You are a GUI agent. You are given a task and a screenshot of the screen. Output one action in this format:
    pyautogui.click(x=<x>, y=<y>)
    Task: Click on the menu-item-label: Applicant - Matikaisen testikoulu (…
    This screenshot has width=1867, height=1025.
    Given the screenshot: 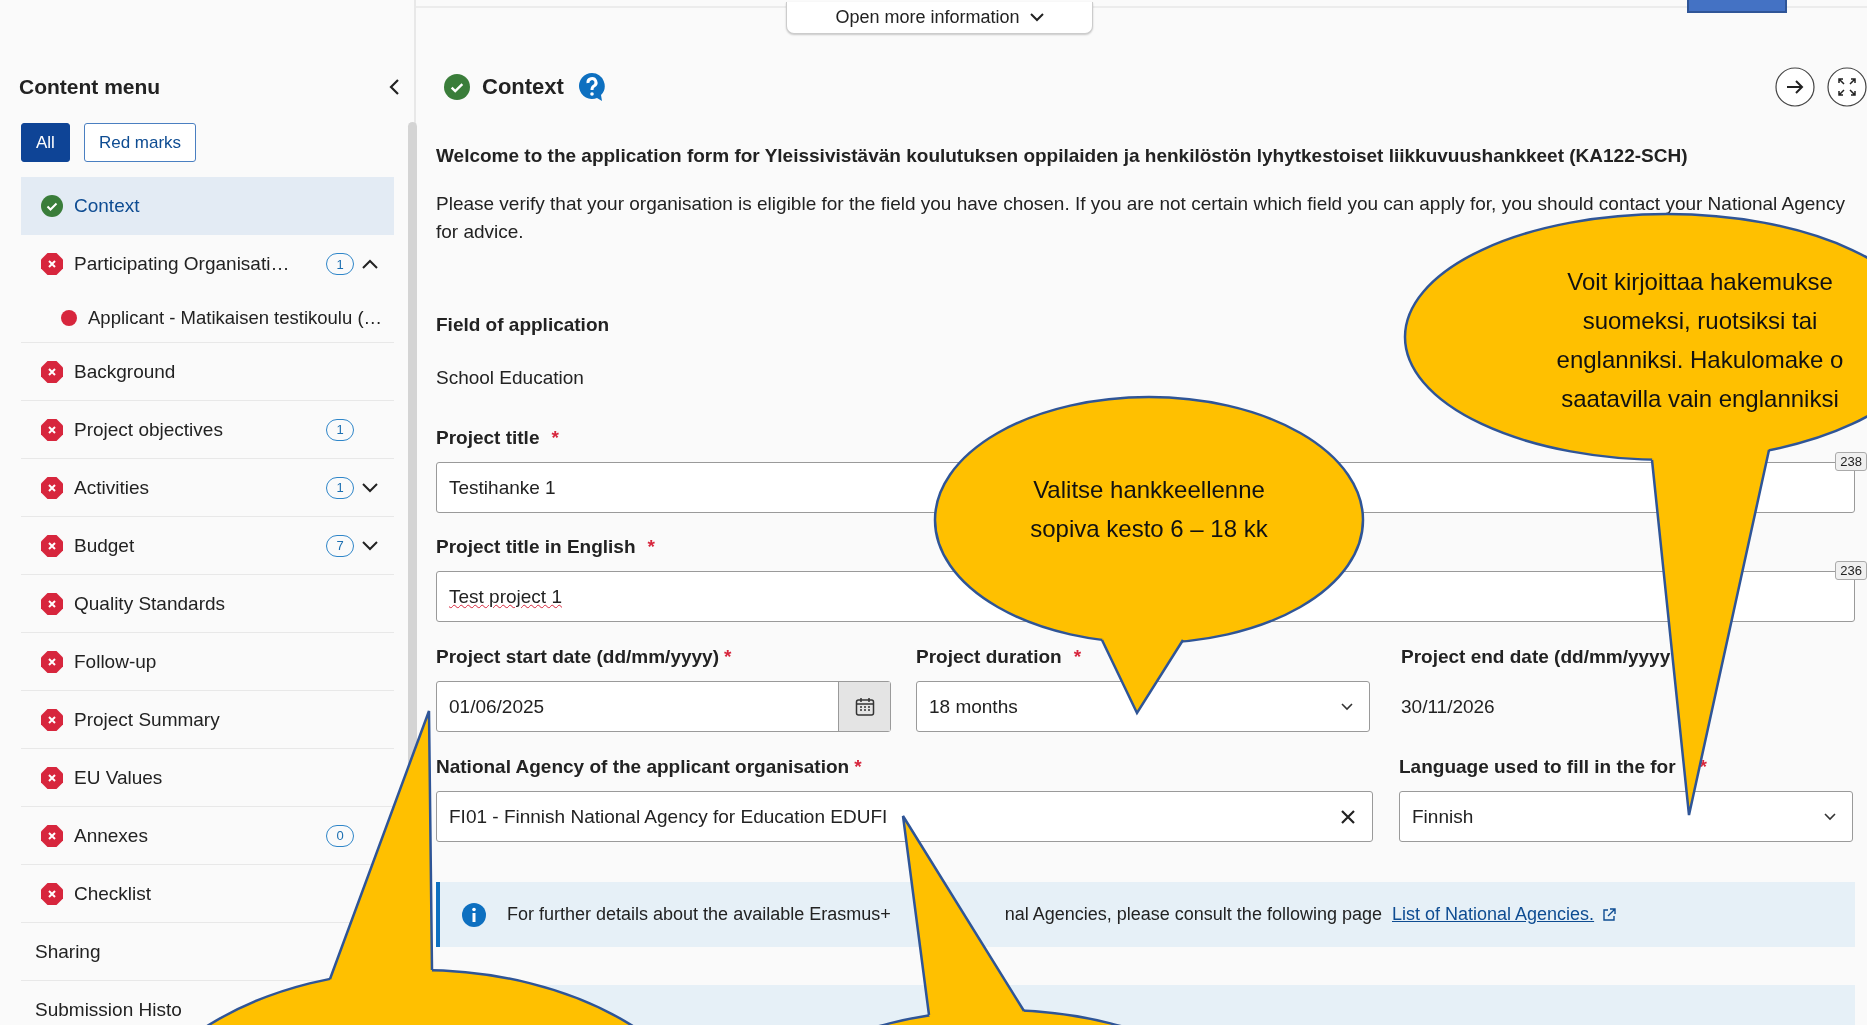 What is the action you would take?
    pyautogui.click(x=236, y=317)
    